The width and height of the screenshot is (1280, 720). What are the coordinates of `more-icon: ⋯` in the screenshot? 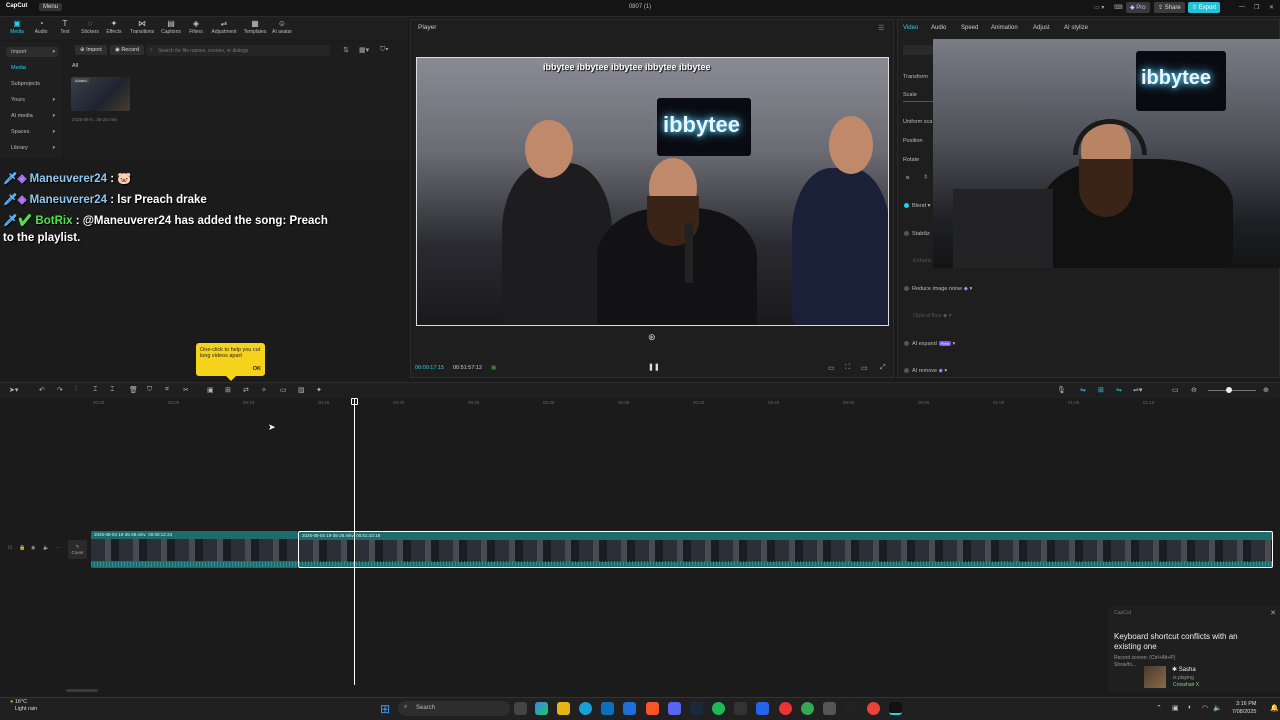 It's located at (58, 548).